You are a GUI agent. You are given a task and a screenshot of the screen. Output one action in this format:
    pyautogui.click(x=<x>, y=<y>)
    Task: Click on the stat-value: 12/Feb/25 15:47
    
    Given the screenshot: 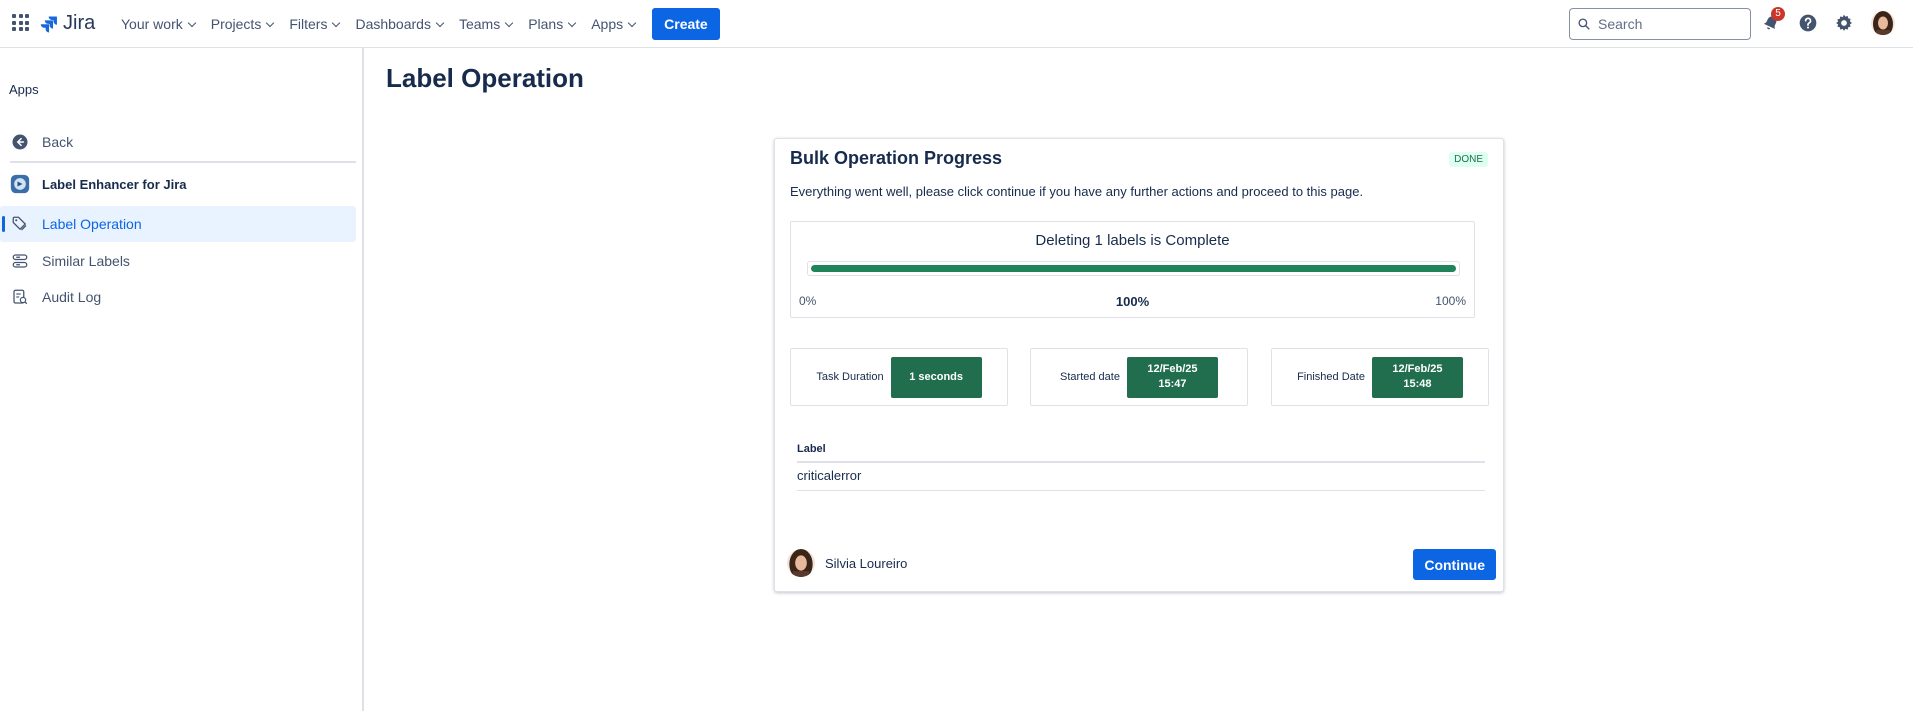 What is the action you would take?
    pyautogui.click(x=1172, y=377)
    